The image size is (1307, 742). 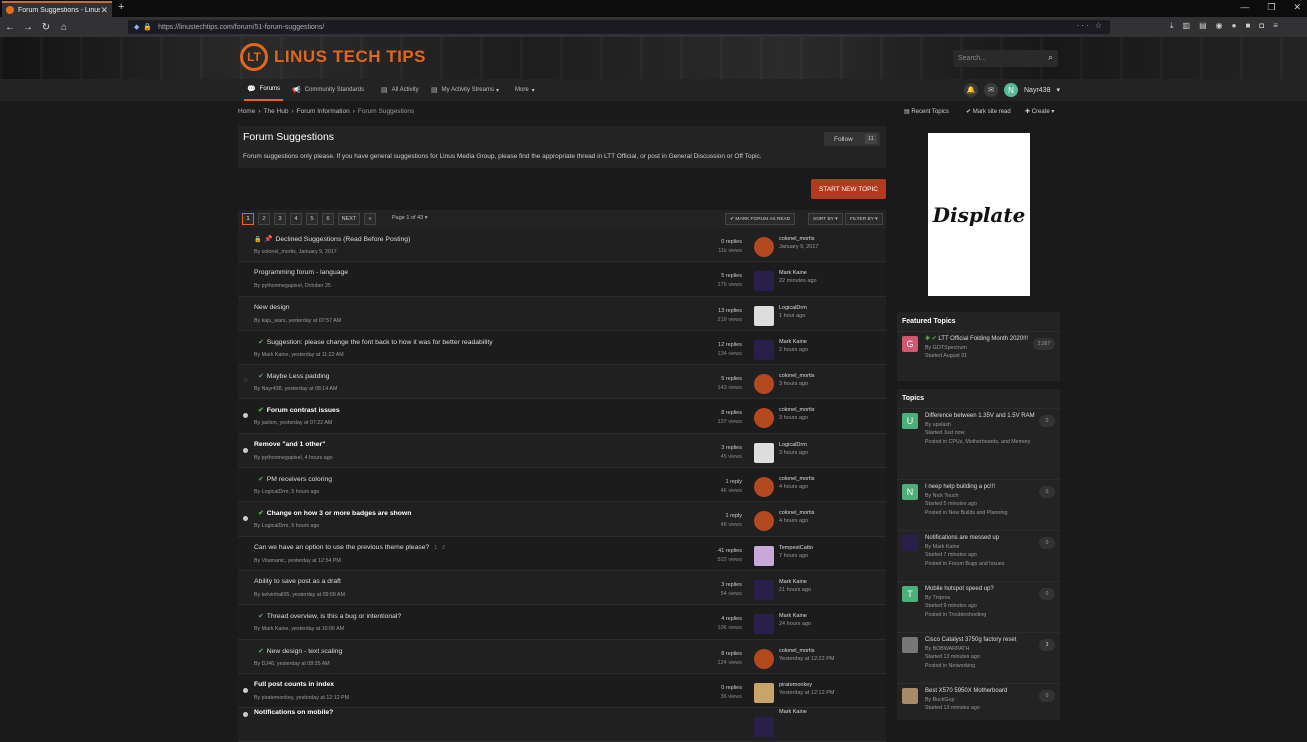 What do you see at coordinates (793, 350) in the screenshot?
I see `last-post-time: 2 hours ago` at bounding box center [793, 350].